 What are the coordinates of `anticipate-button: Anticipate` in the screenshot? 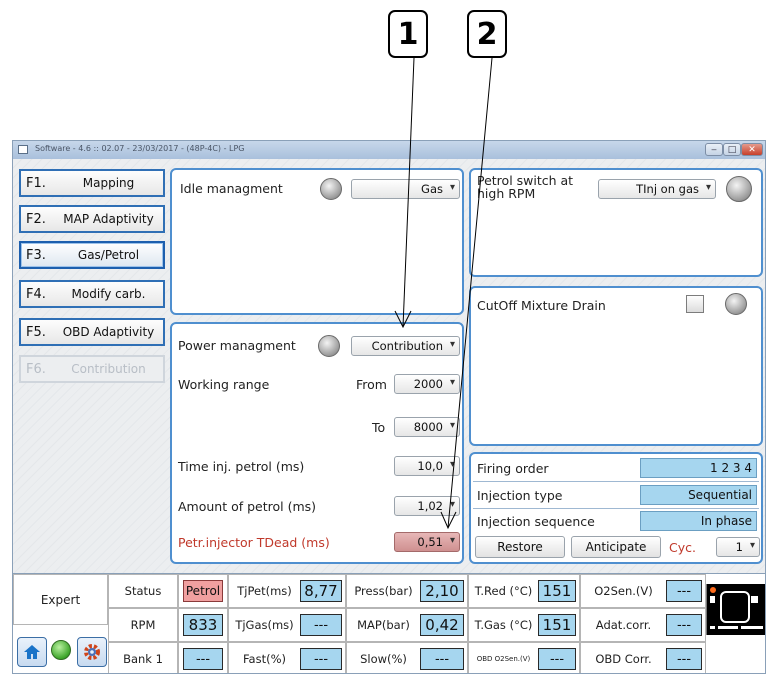 It's located at (616, 547).